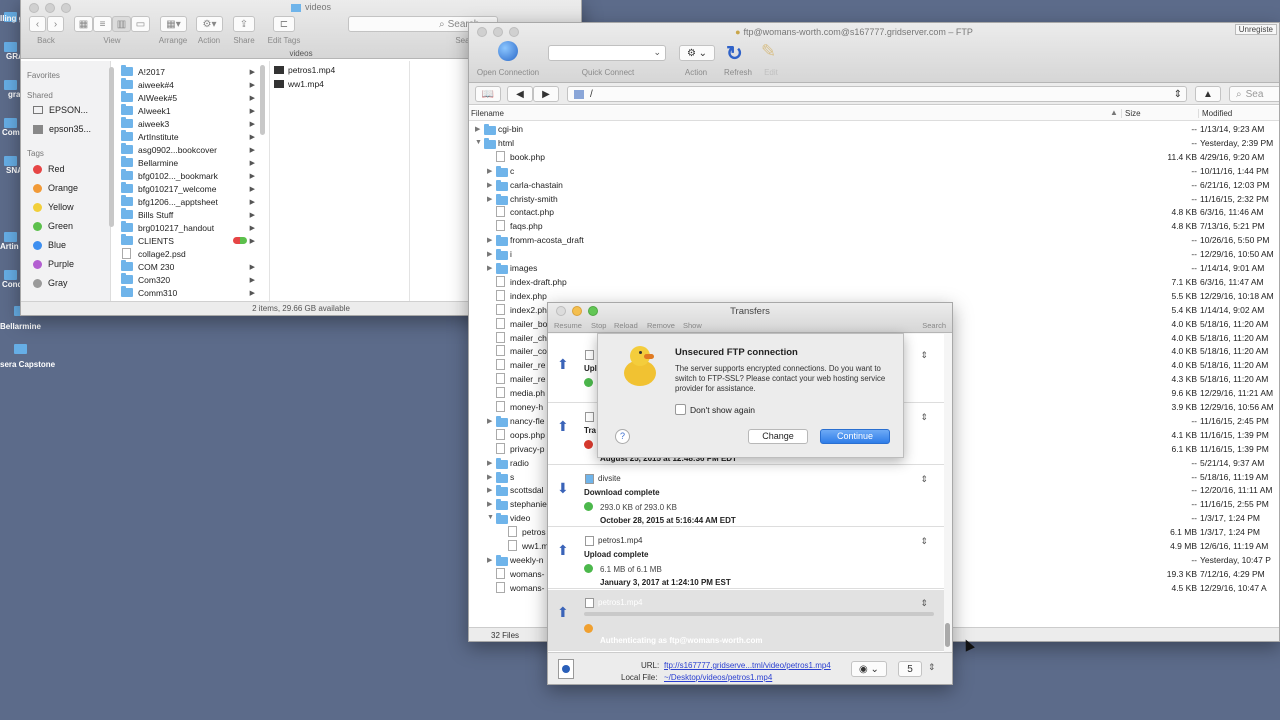  Describe the element at coordinates (83, 24) in the screenshot. I see `icon-view-button: ▦` at that location.